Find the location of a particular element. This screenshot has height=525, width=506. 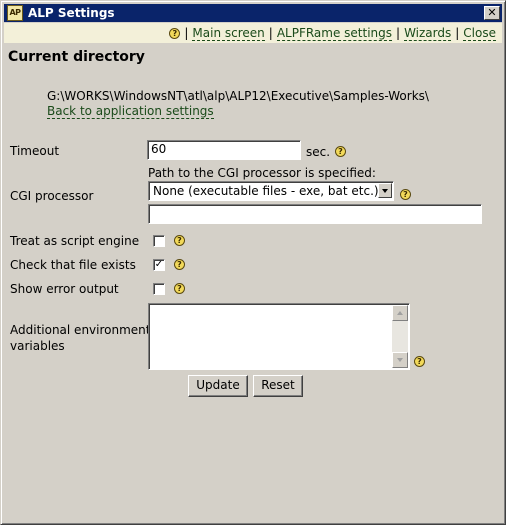

window-title: ALP Settings is located at coordinates (71, 13).